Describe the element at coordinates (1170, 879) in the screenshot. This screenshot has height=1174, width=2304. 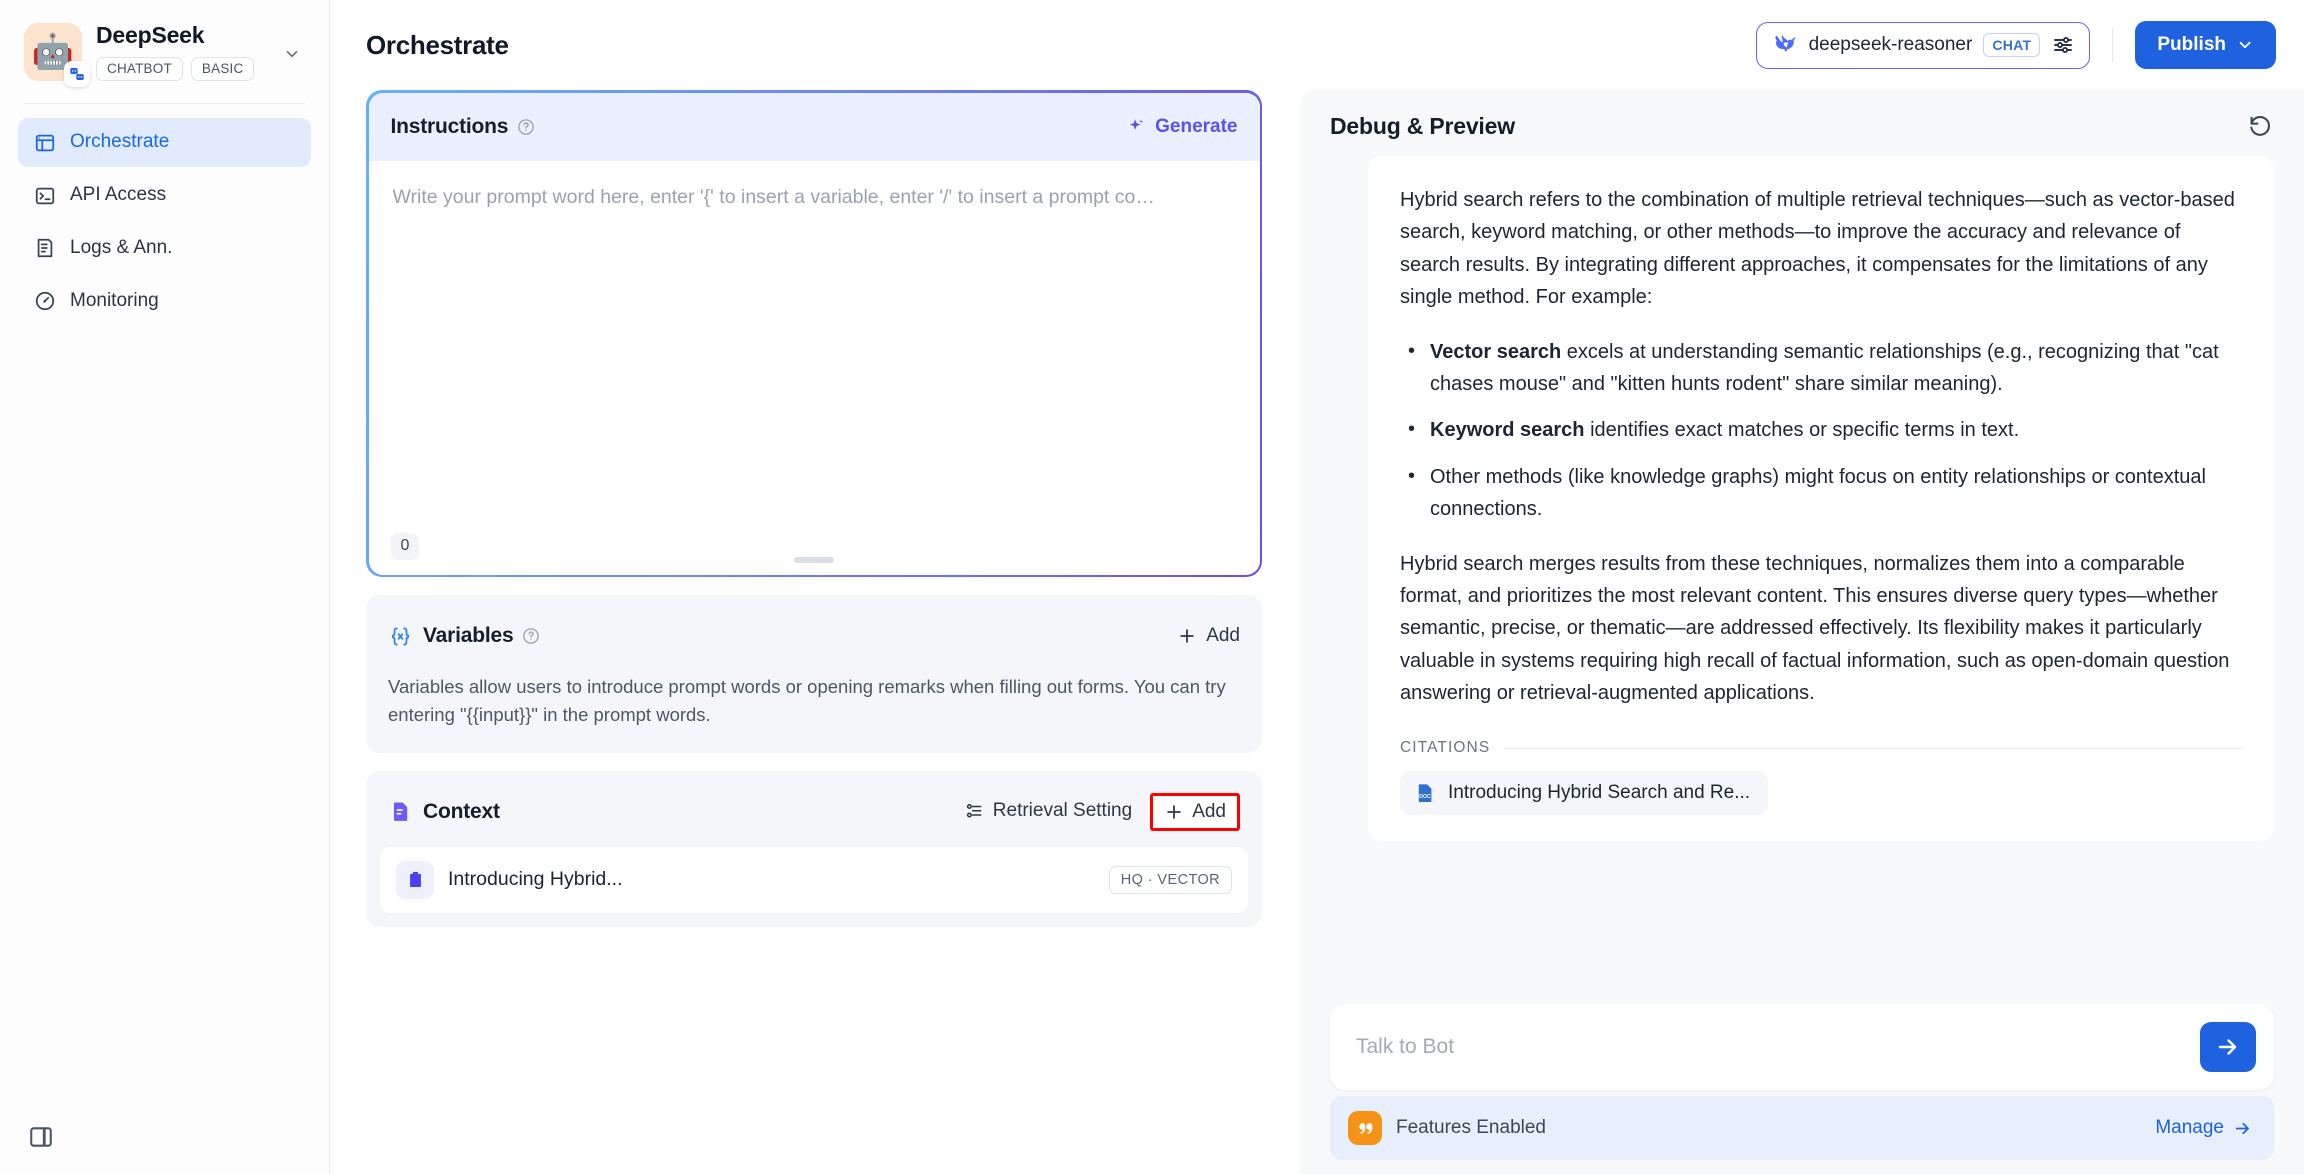
I see `context-item-badge: HQ · VECTOR` at that location.